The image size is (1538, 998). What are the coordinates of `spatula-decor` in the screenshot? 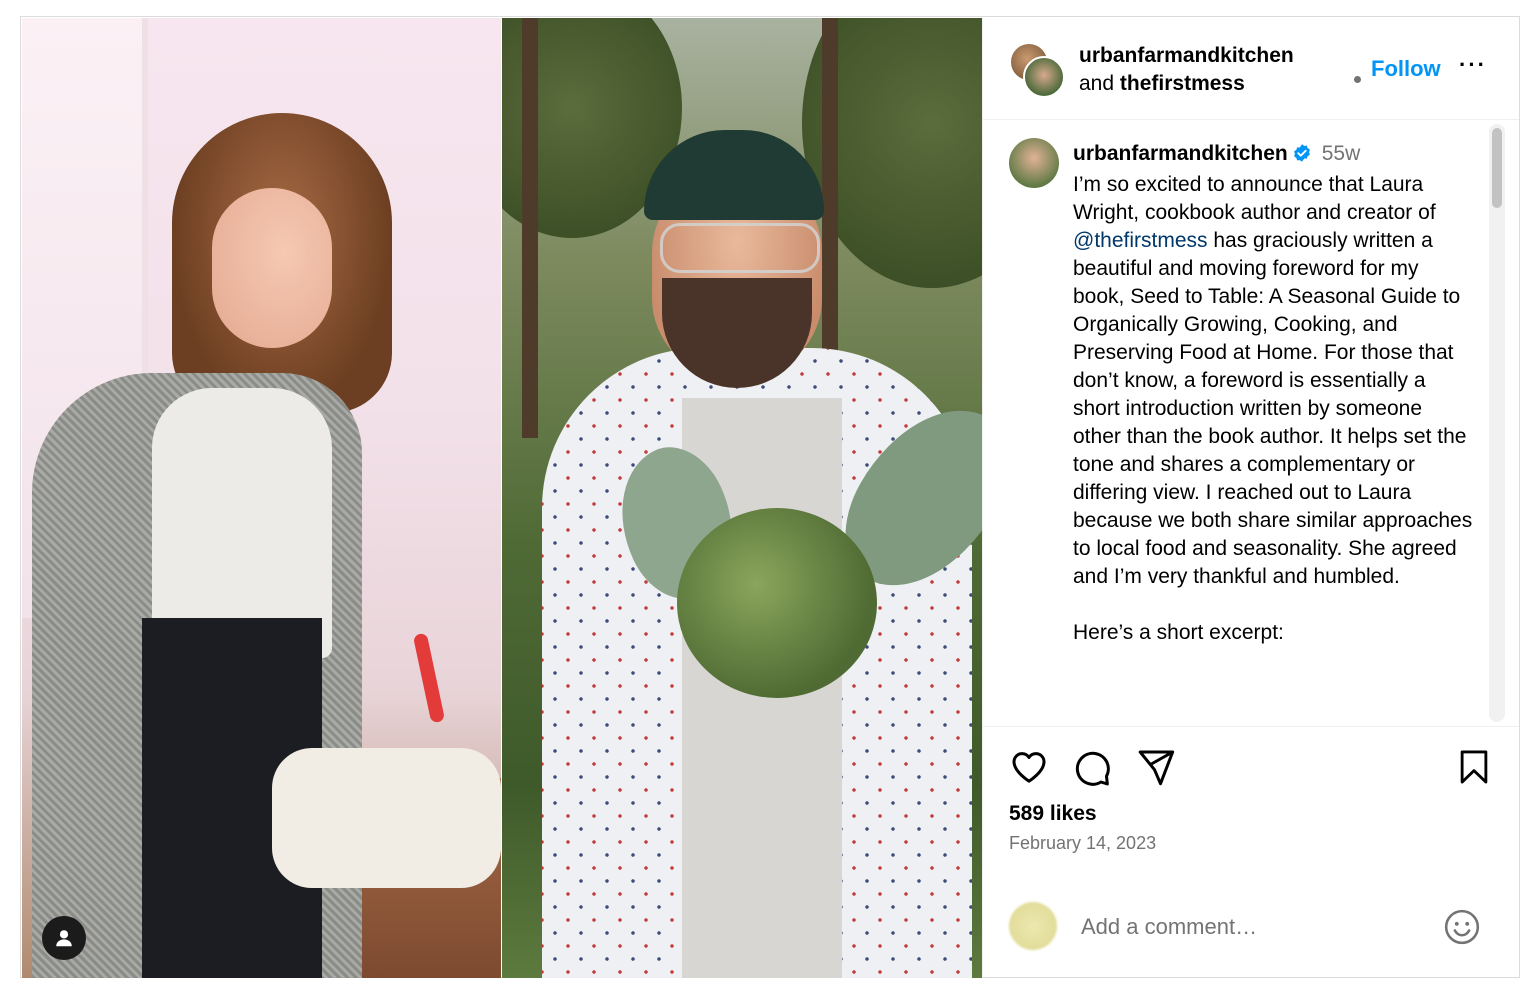 It's located at (429, 678).